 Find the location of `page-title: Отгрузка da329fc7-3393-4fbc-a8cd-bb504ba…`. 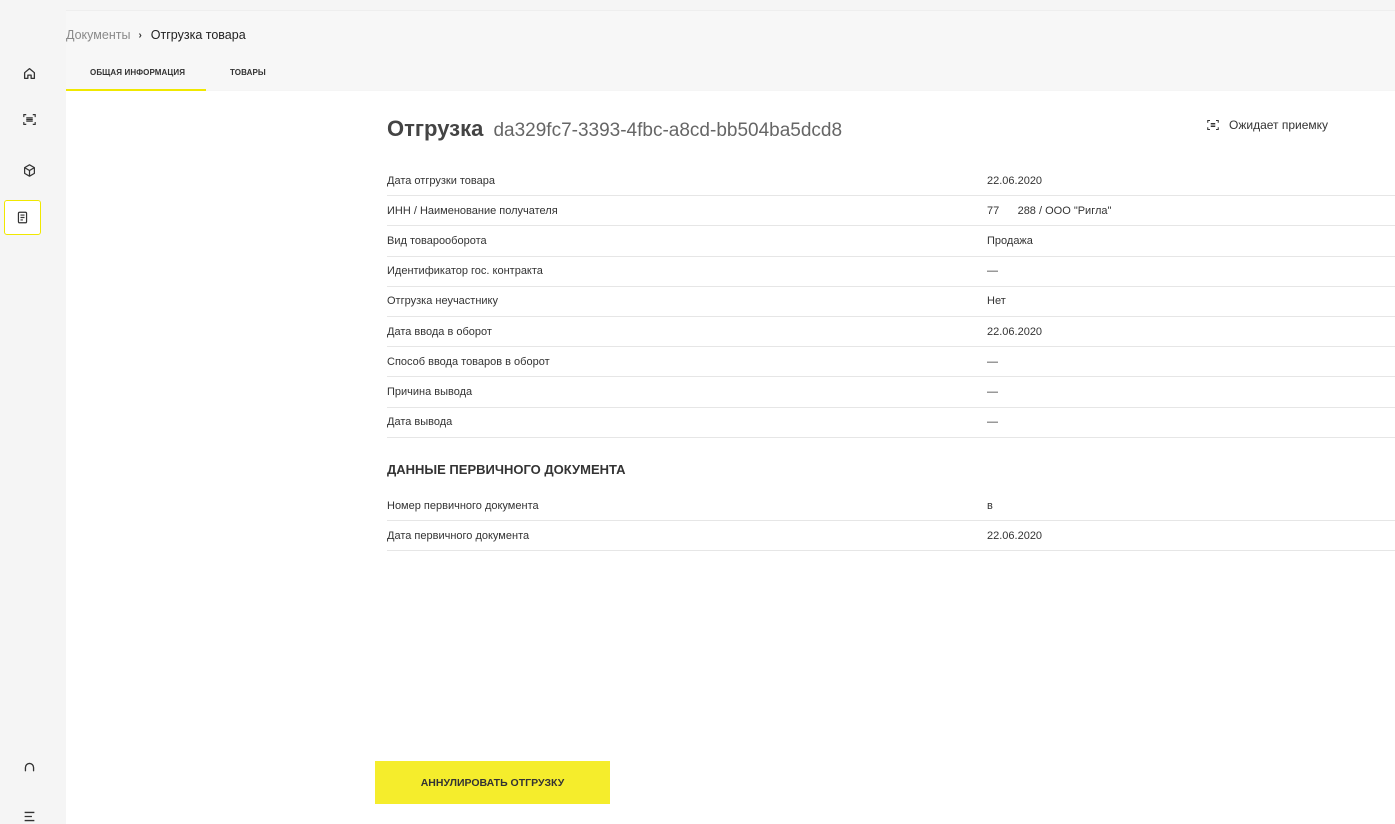

page-title: Отгрузка da329fc7-3393-4fbc-a8cd-bb504ba… is located at coordinates (614, 129).